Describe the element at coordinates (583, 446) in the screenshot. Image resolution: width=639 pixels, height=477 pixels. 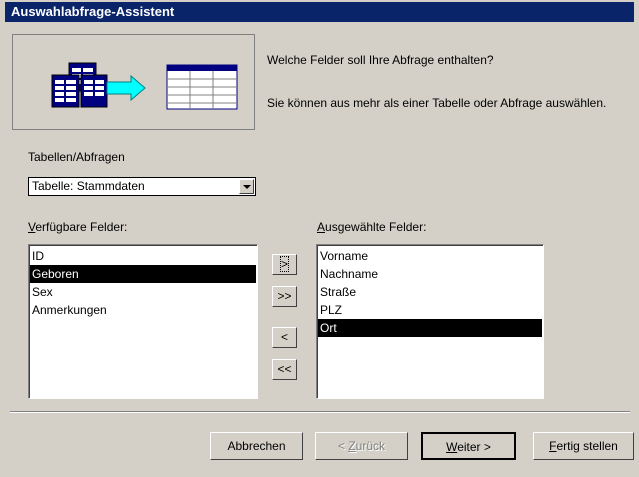
I see `finish-button: Fertig stellen` at that location.